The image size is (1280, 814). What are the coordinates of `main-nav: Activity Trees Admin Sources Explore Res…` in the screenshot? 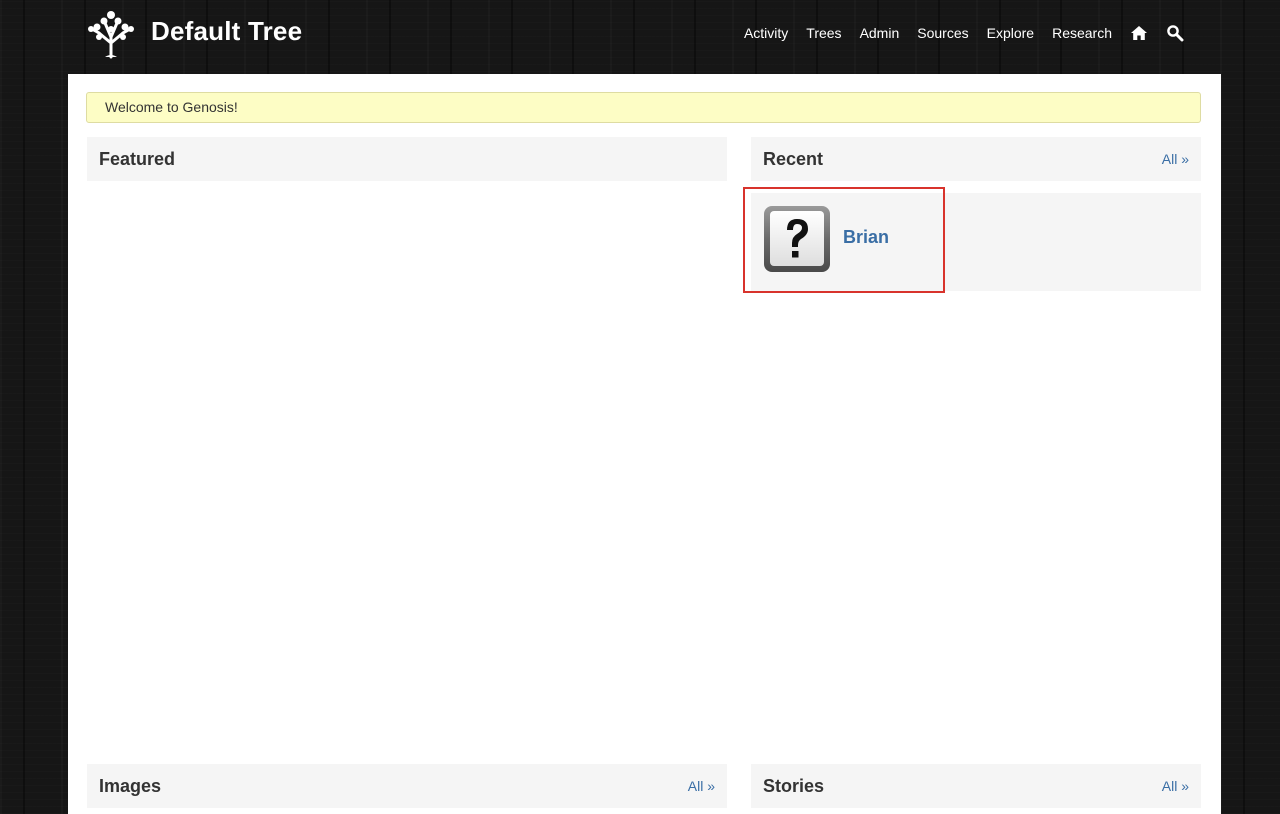 It's located at (964, 33).